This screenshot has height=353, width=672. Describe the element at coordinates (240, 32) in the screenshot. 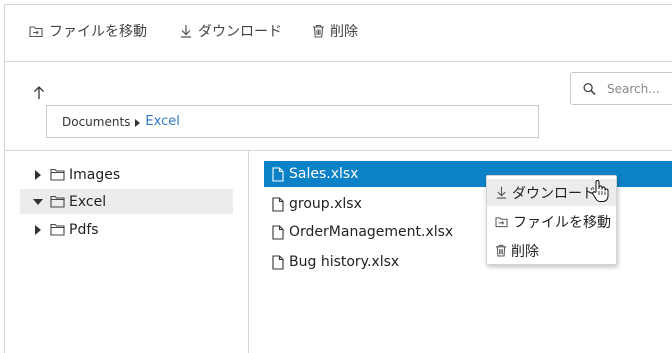

I see `download-label: ダウンロード` at that location.